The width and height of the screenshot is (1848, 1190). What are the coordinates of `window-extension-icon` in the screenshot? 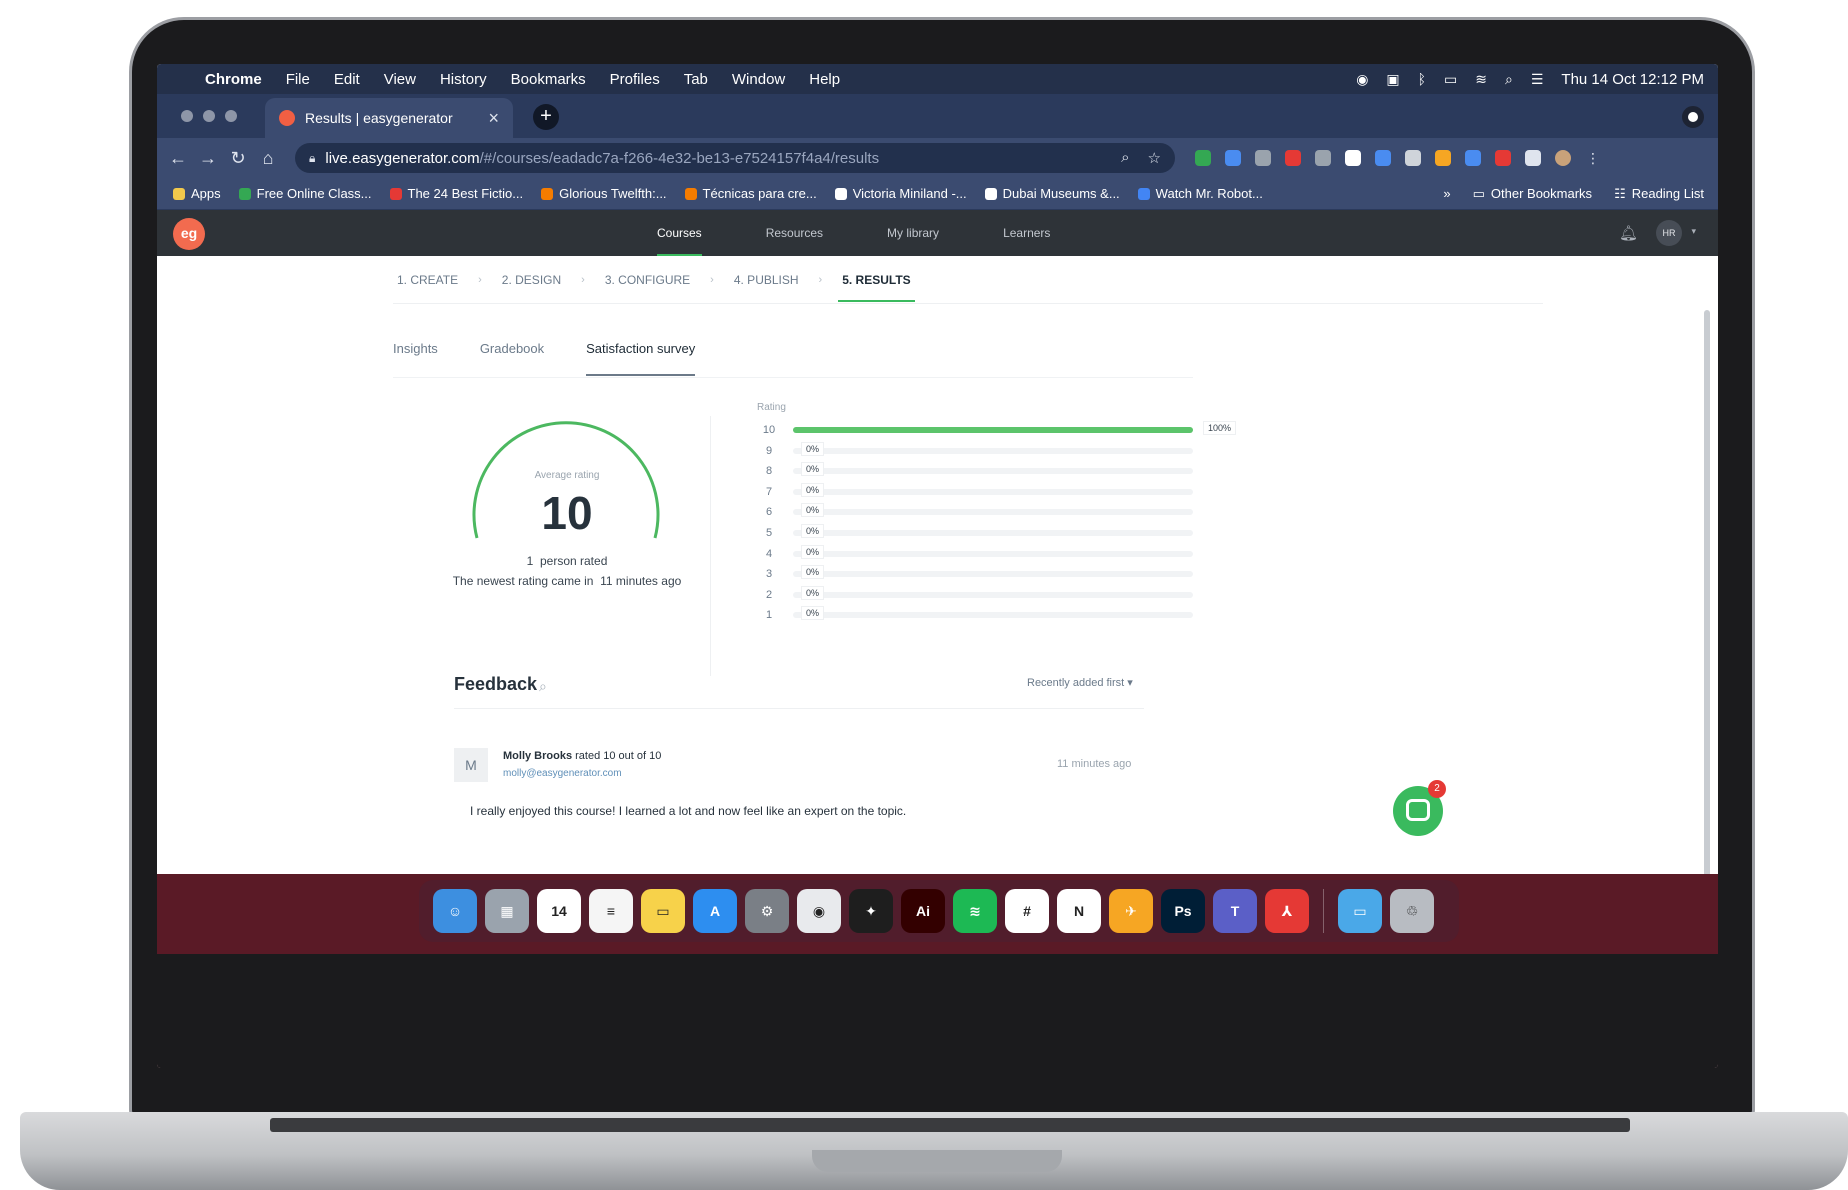 It's located at (1473, 158).